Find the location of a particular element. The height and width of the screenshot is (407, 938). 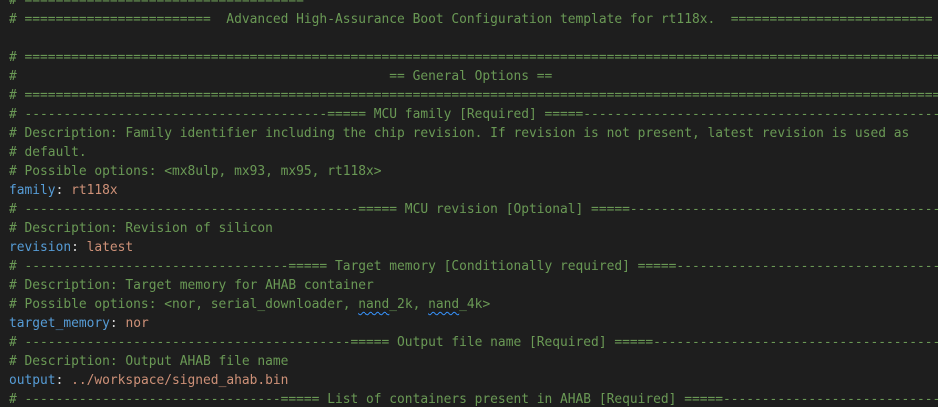

comment-text: _2k, is located at coordinates (409, 304).